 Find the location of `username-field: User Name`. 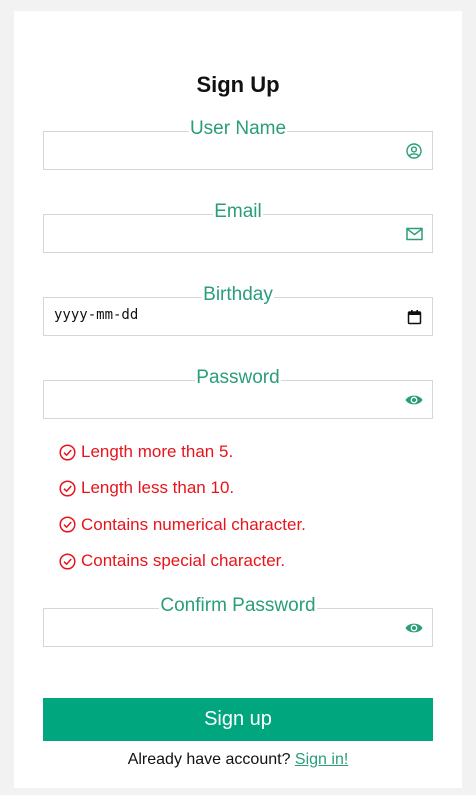

username-field: User Name is located at coordinates (238, 144).